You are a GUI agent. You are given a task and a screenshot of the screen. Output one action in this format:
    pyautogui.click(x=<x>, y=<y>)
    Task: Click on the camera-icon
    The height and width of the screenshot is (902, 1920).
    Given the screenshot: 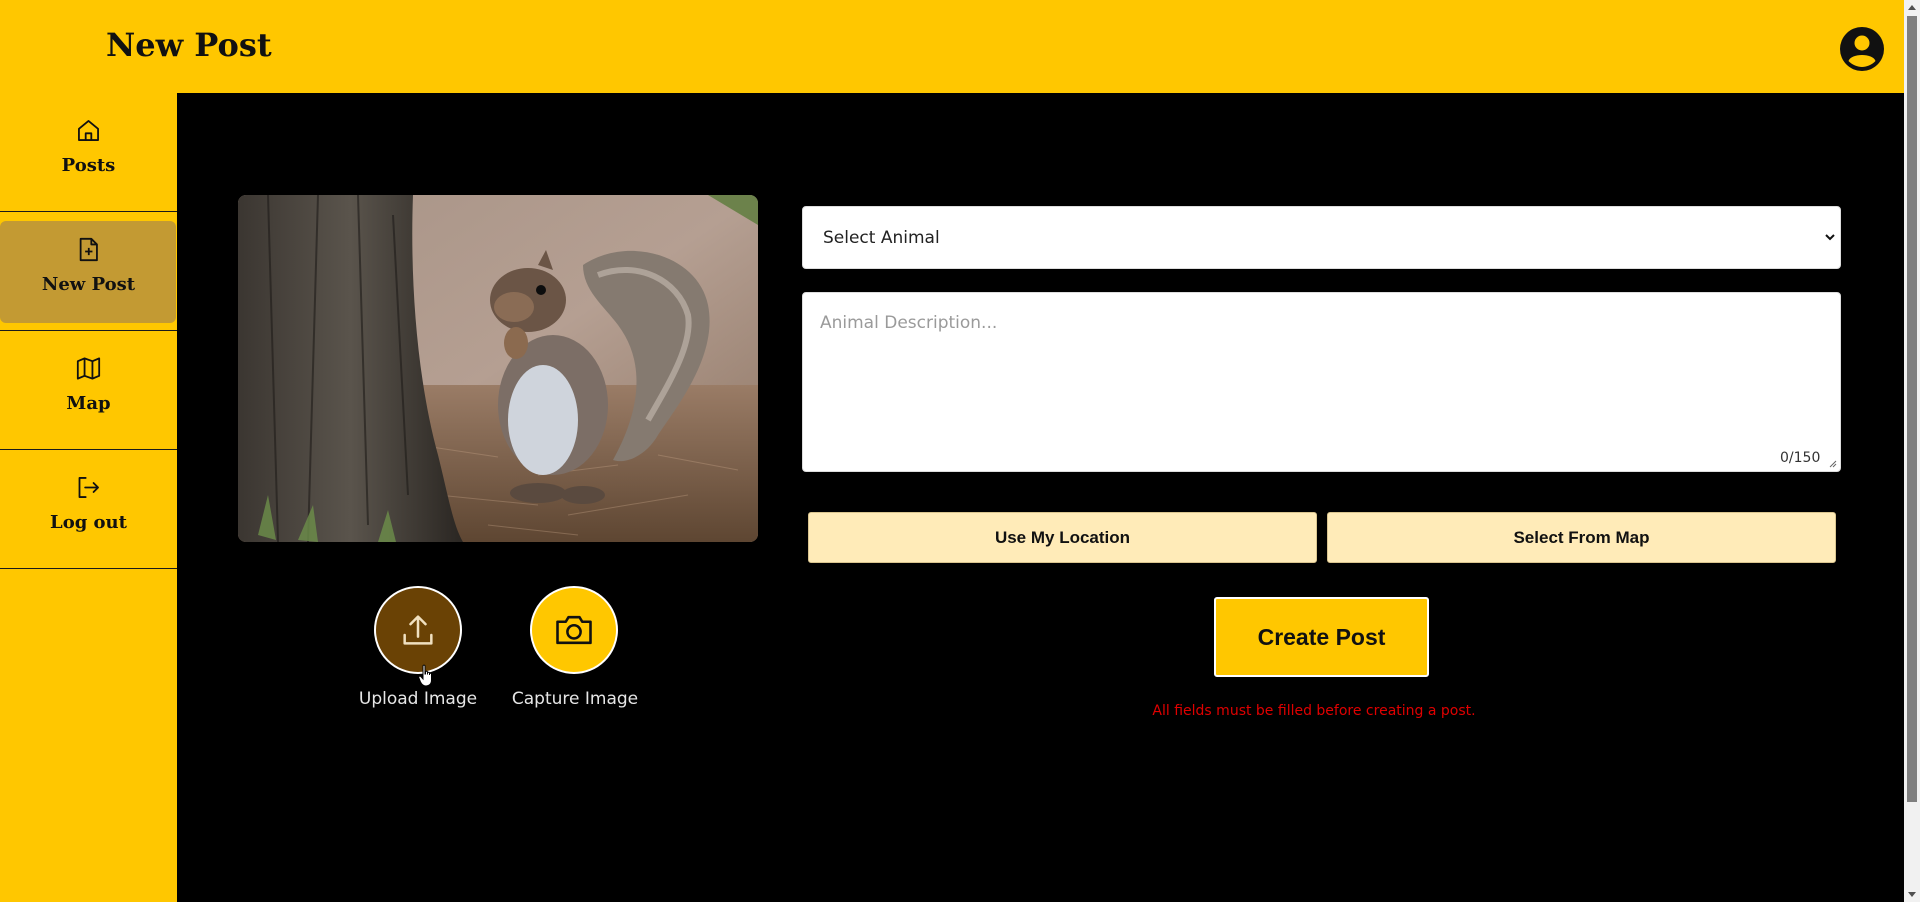 What is the action you would take?
    pyautogui.click(x=574, y=630)
    